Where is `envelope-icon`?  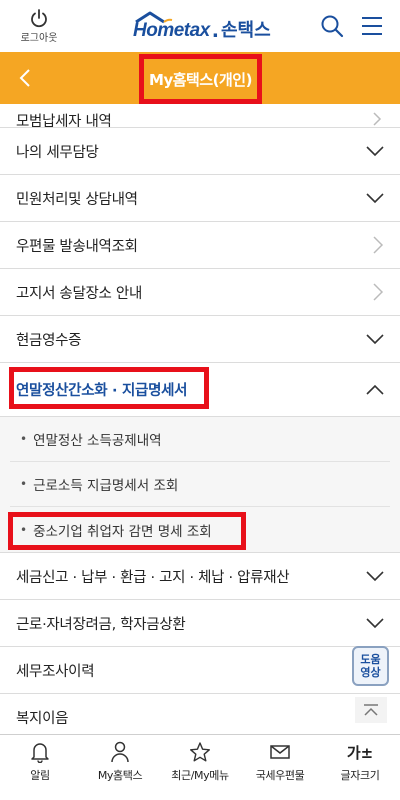 envelope-icon is located at coordinates (280, 752).